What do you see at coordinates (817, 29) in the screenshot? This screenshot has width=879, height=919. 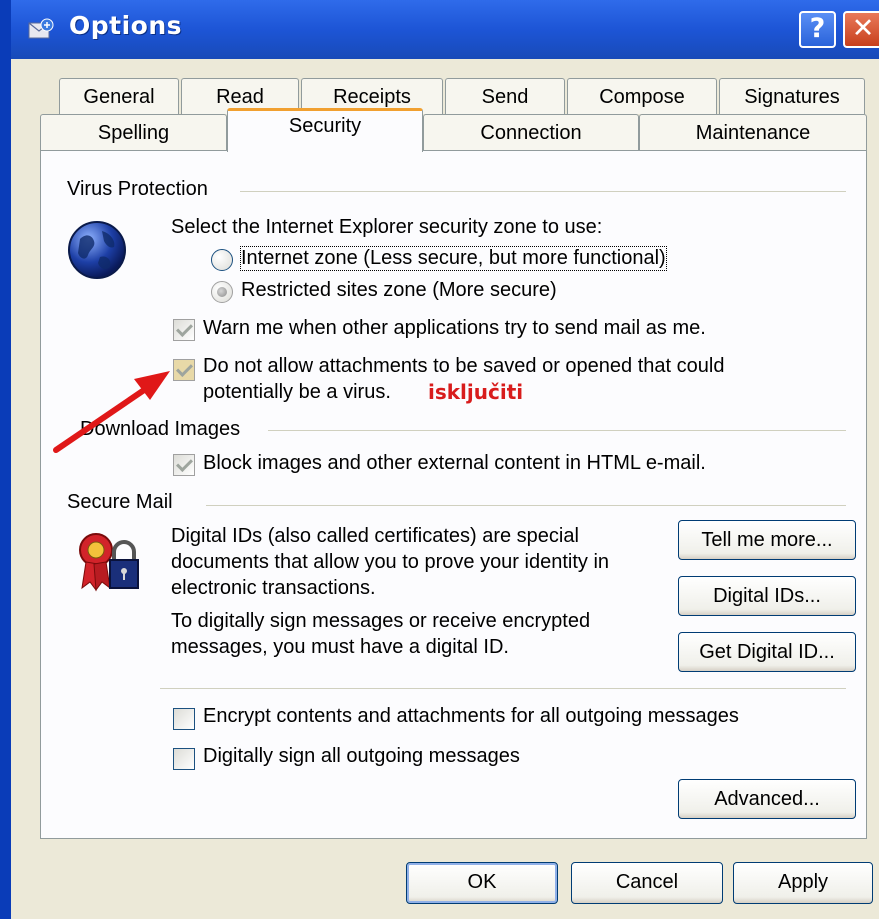 I see `help-button: ?` at bounding box center [817, 29].